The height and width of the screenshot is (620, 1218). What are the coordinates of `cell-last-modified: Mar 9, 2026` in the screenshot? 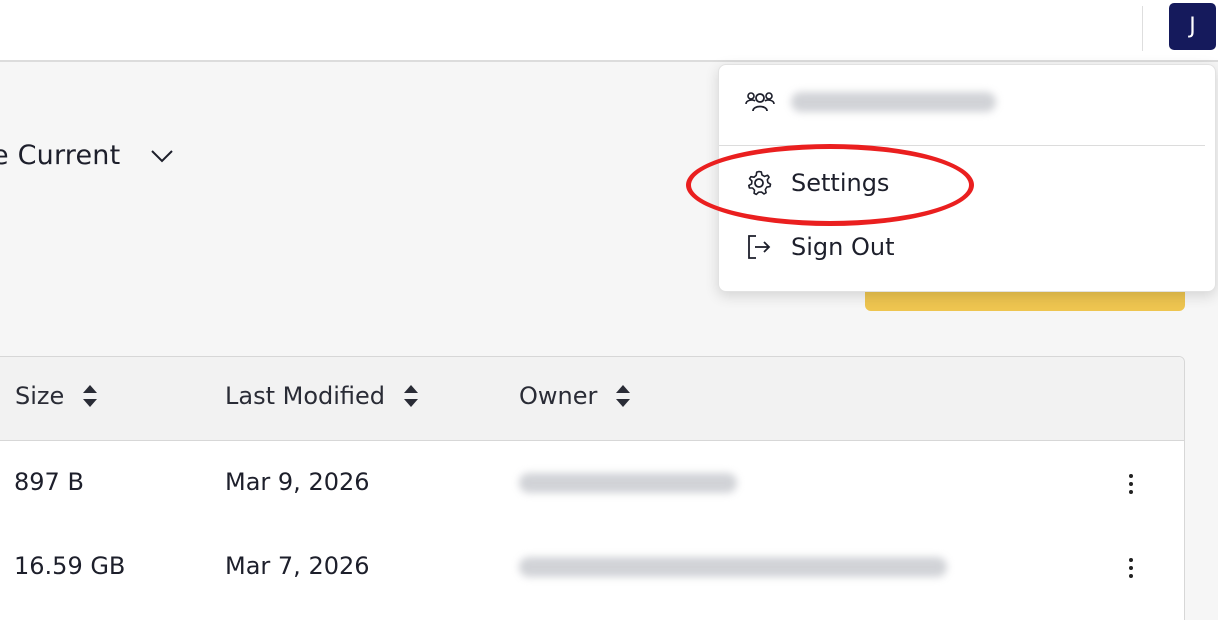 It's located at (297, 482).